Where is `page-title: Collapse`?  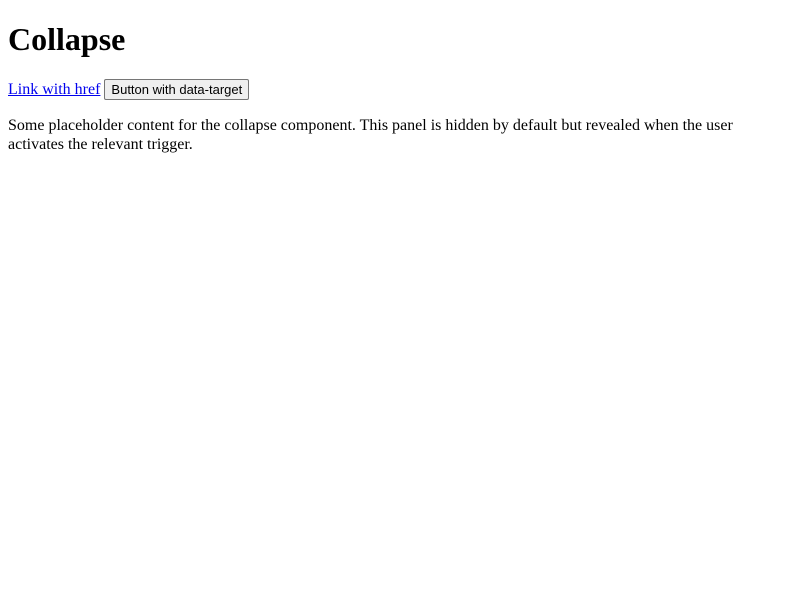 page-title: Collapse is located at coordinates (67, 39).